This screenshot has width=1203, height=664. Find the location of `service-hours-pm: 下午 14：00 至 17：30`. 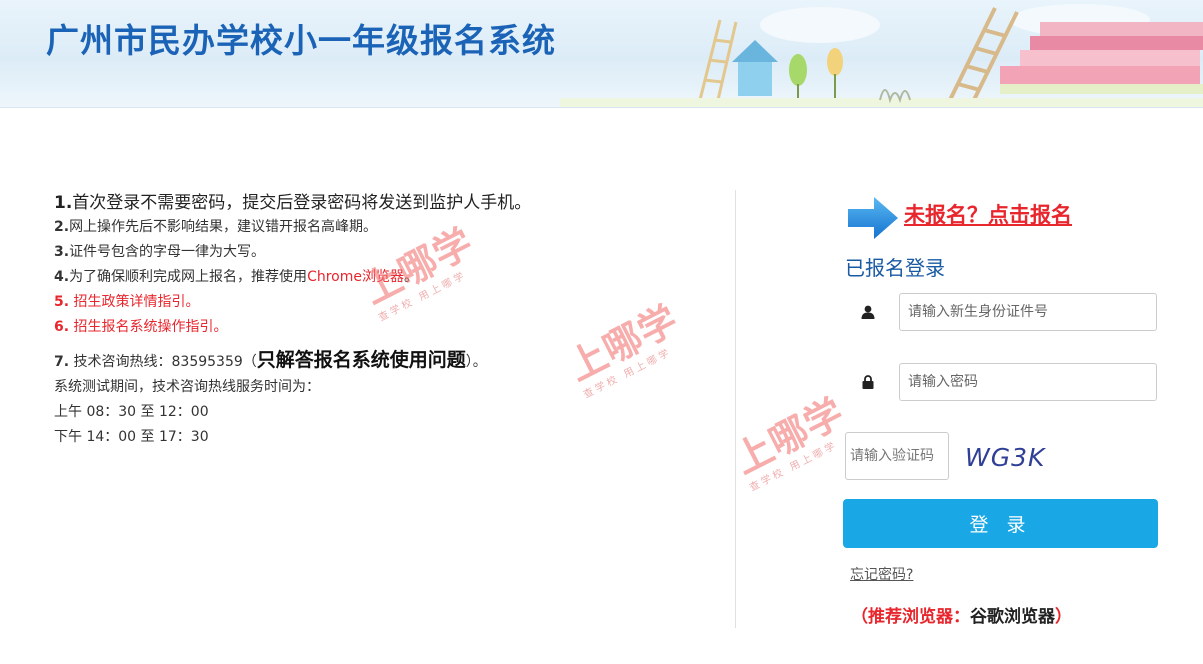

service-hours-pm: 下午 14：00 至 17：30 is located at coordinates (131, 437).